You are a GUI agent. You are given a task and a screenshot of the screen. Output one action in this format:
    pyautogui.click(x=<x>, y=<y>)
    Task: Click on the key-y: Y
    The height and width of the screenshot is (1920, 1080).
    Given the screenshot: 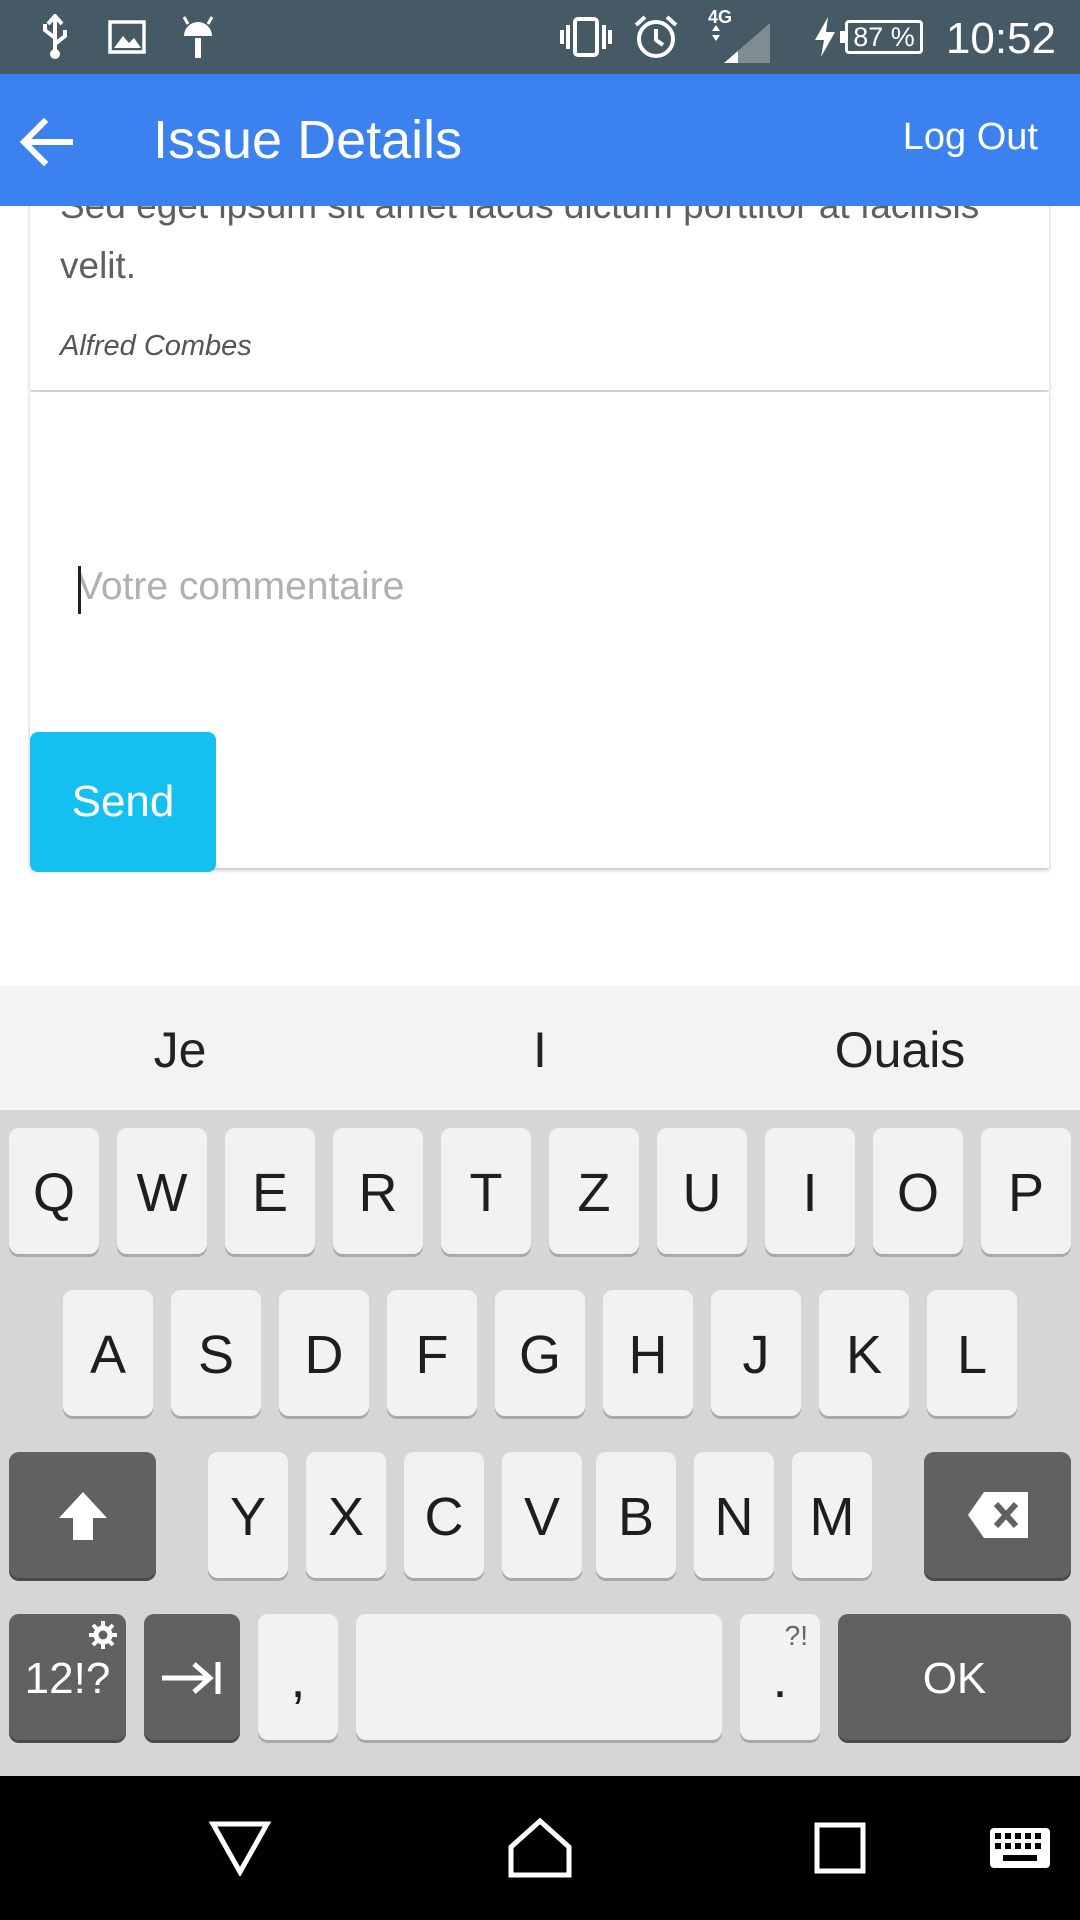 What is the action you would take?
    pyautogui.click(x=248, y=1515)
    